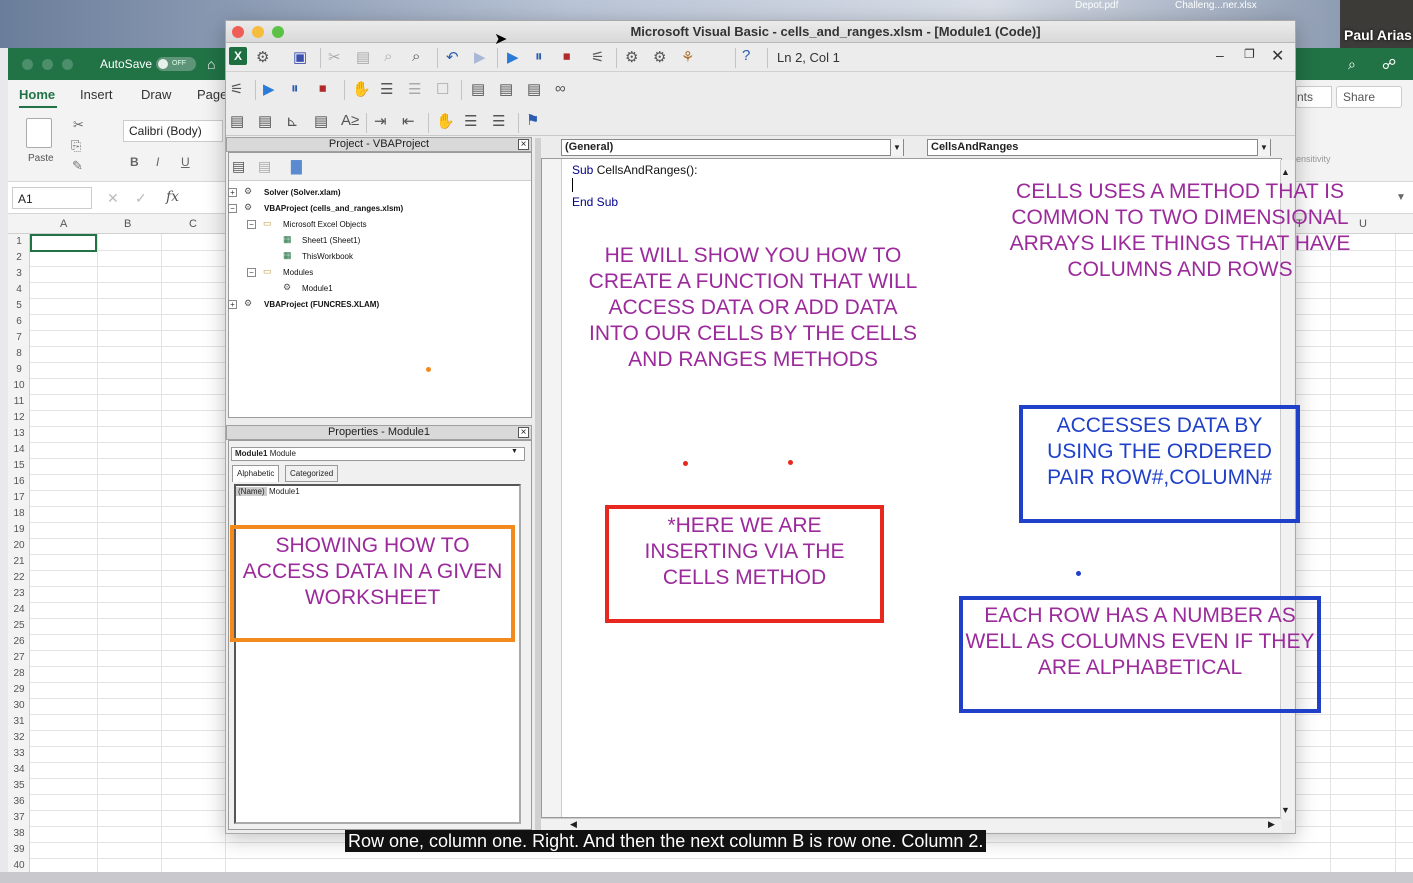  Describe the element at coordinates (687, 57) in the screenshot. I see `object-browser-icon: ⚘` at that location.